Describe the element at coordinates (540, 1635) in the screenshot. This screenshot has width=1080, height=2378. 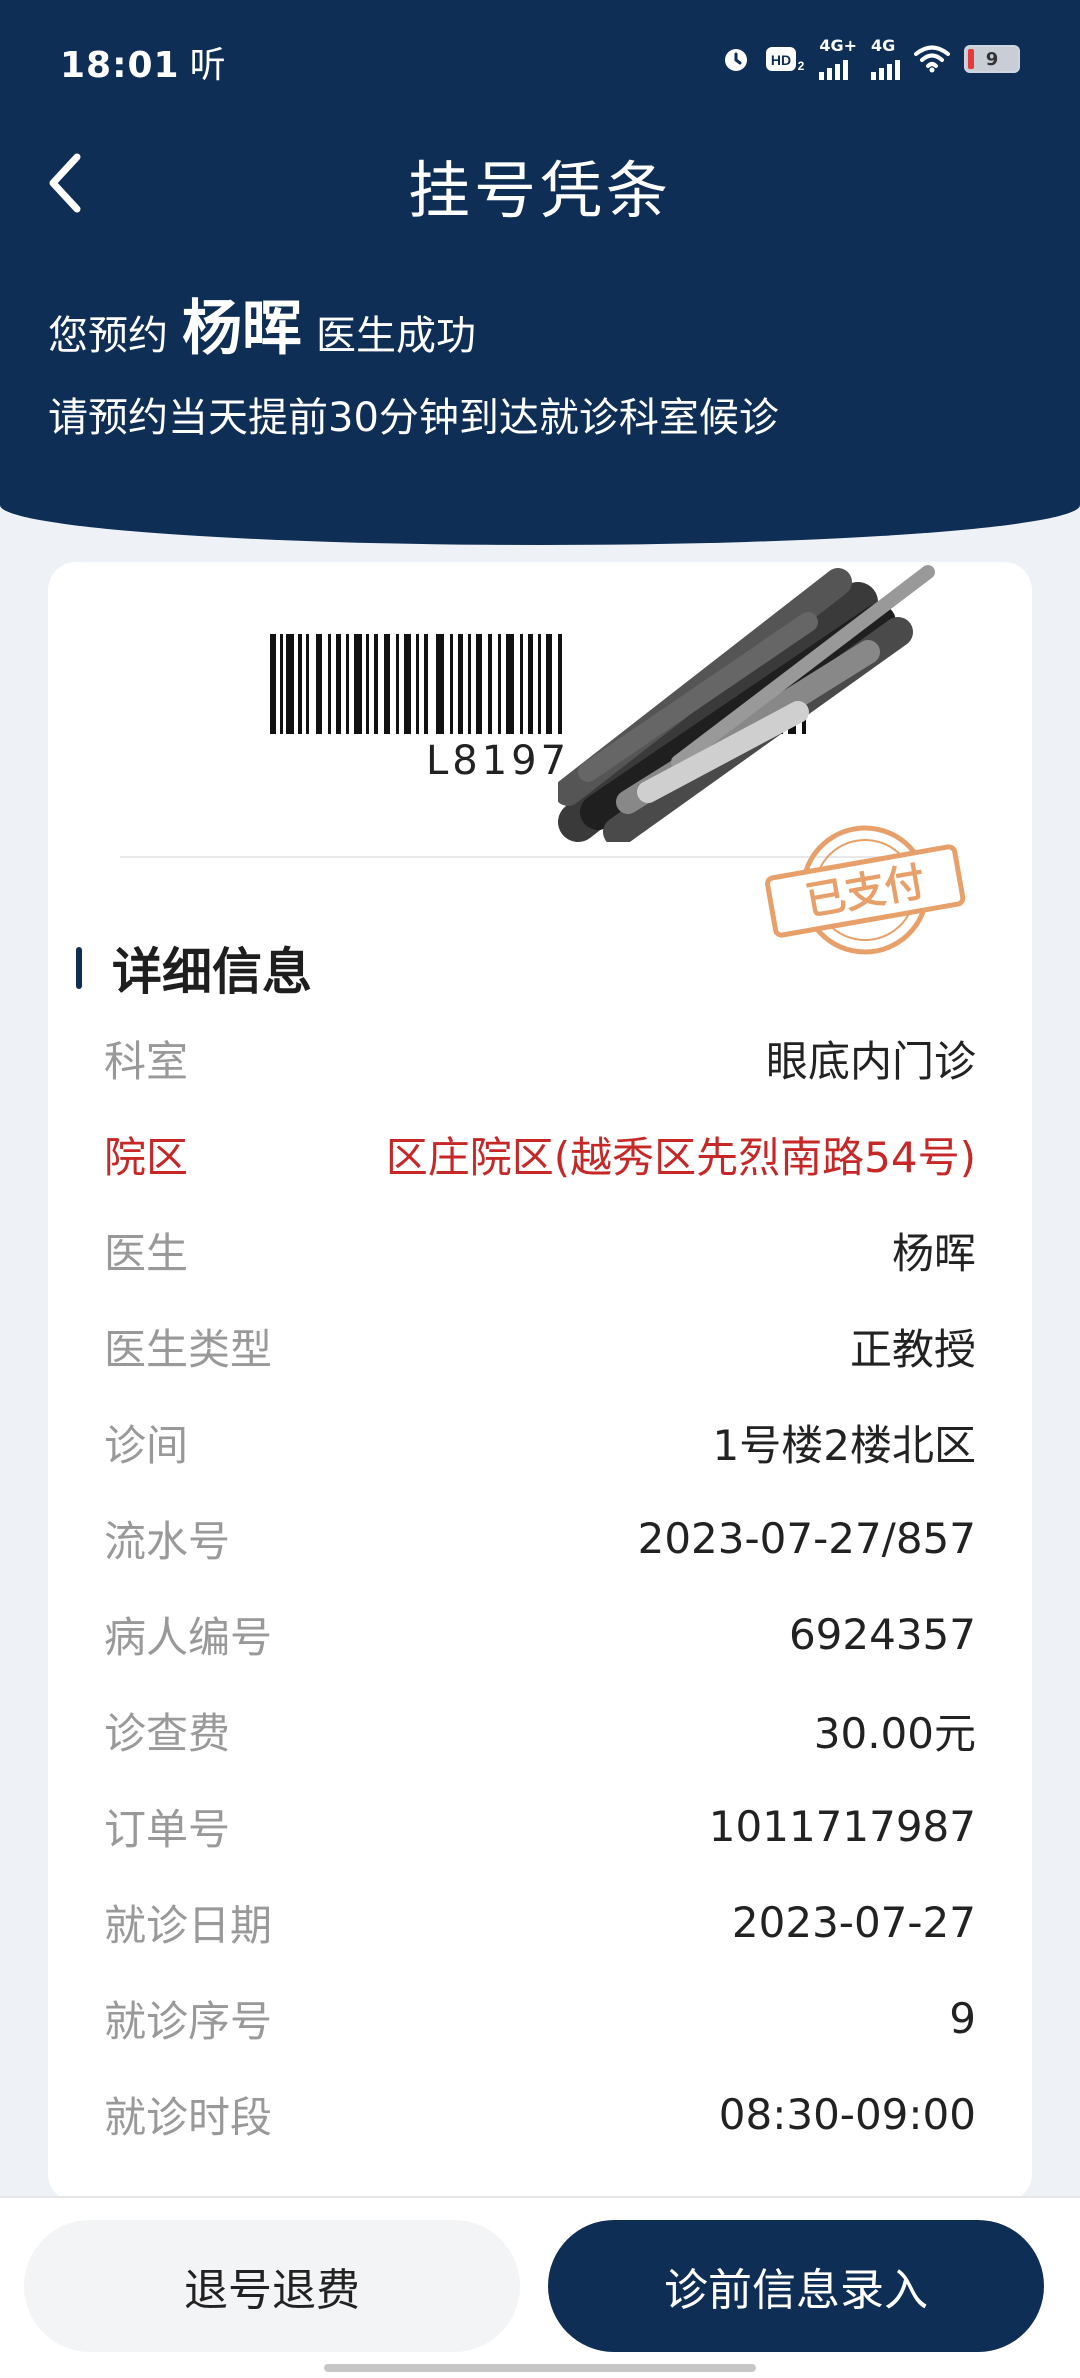
I see `detail-row-patient-id: 病人编号 6924357` at that location.